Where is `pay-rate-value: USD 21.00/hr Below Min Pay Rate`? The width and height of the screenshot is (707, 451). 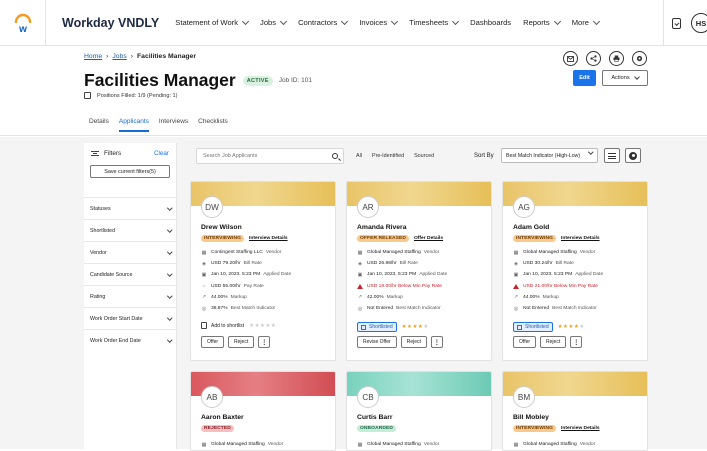
pay-rate-value: USD 21.00/hr Below Min Pay Rate is located at coordinates (561, 286).